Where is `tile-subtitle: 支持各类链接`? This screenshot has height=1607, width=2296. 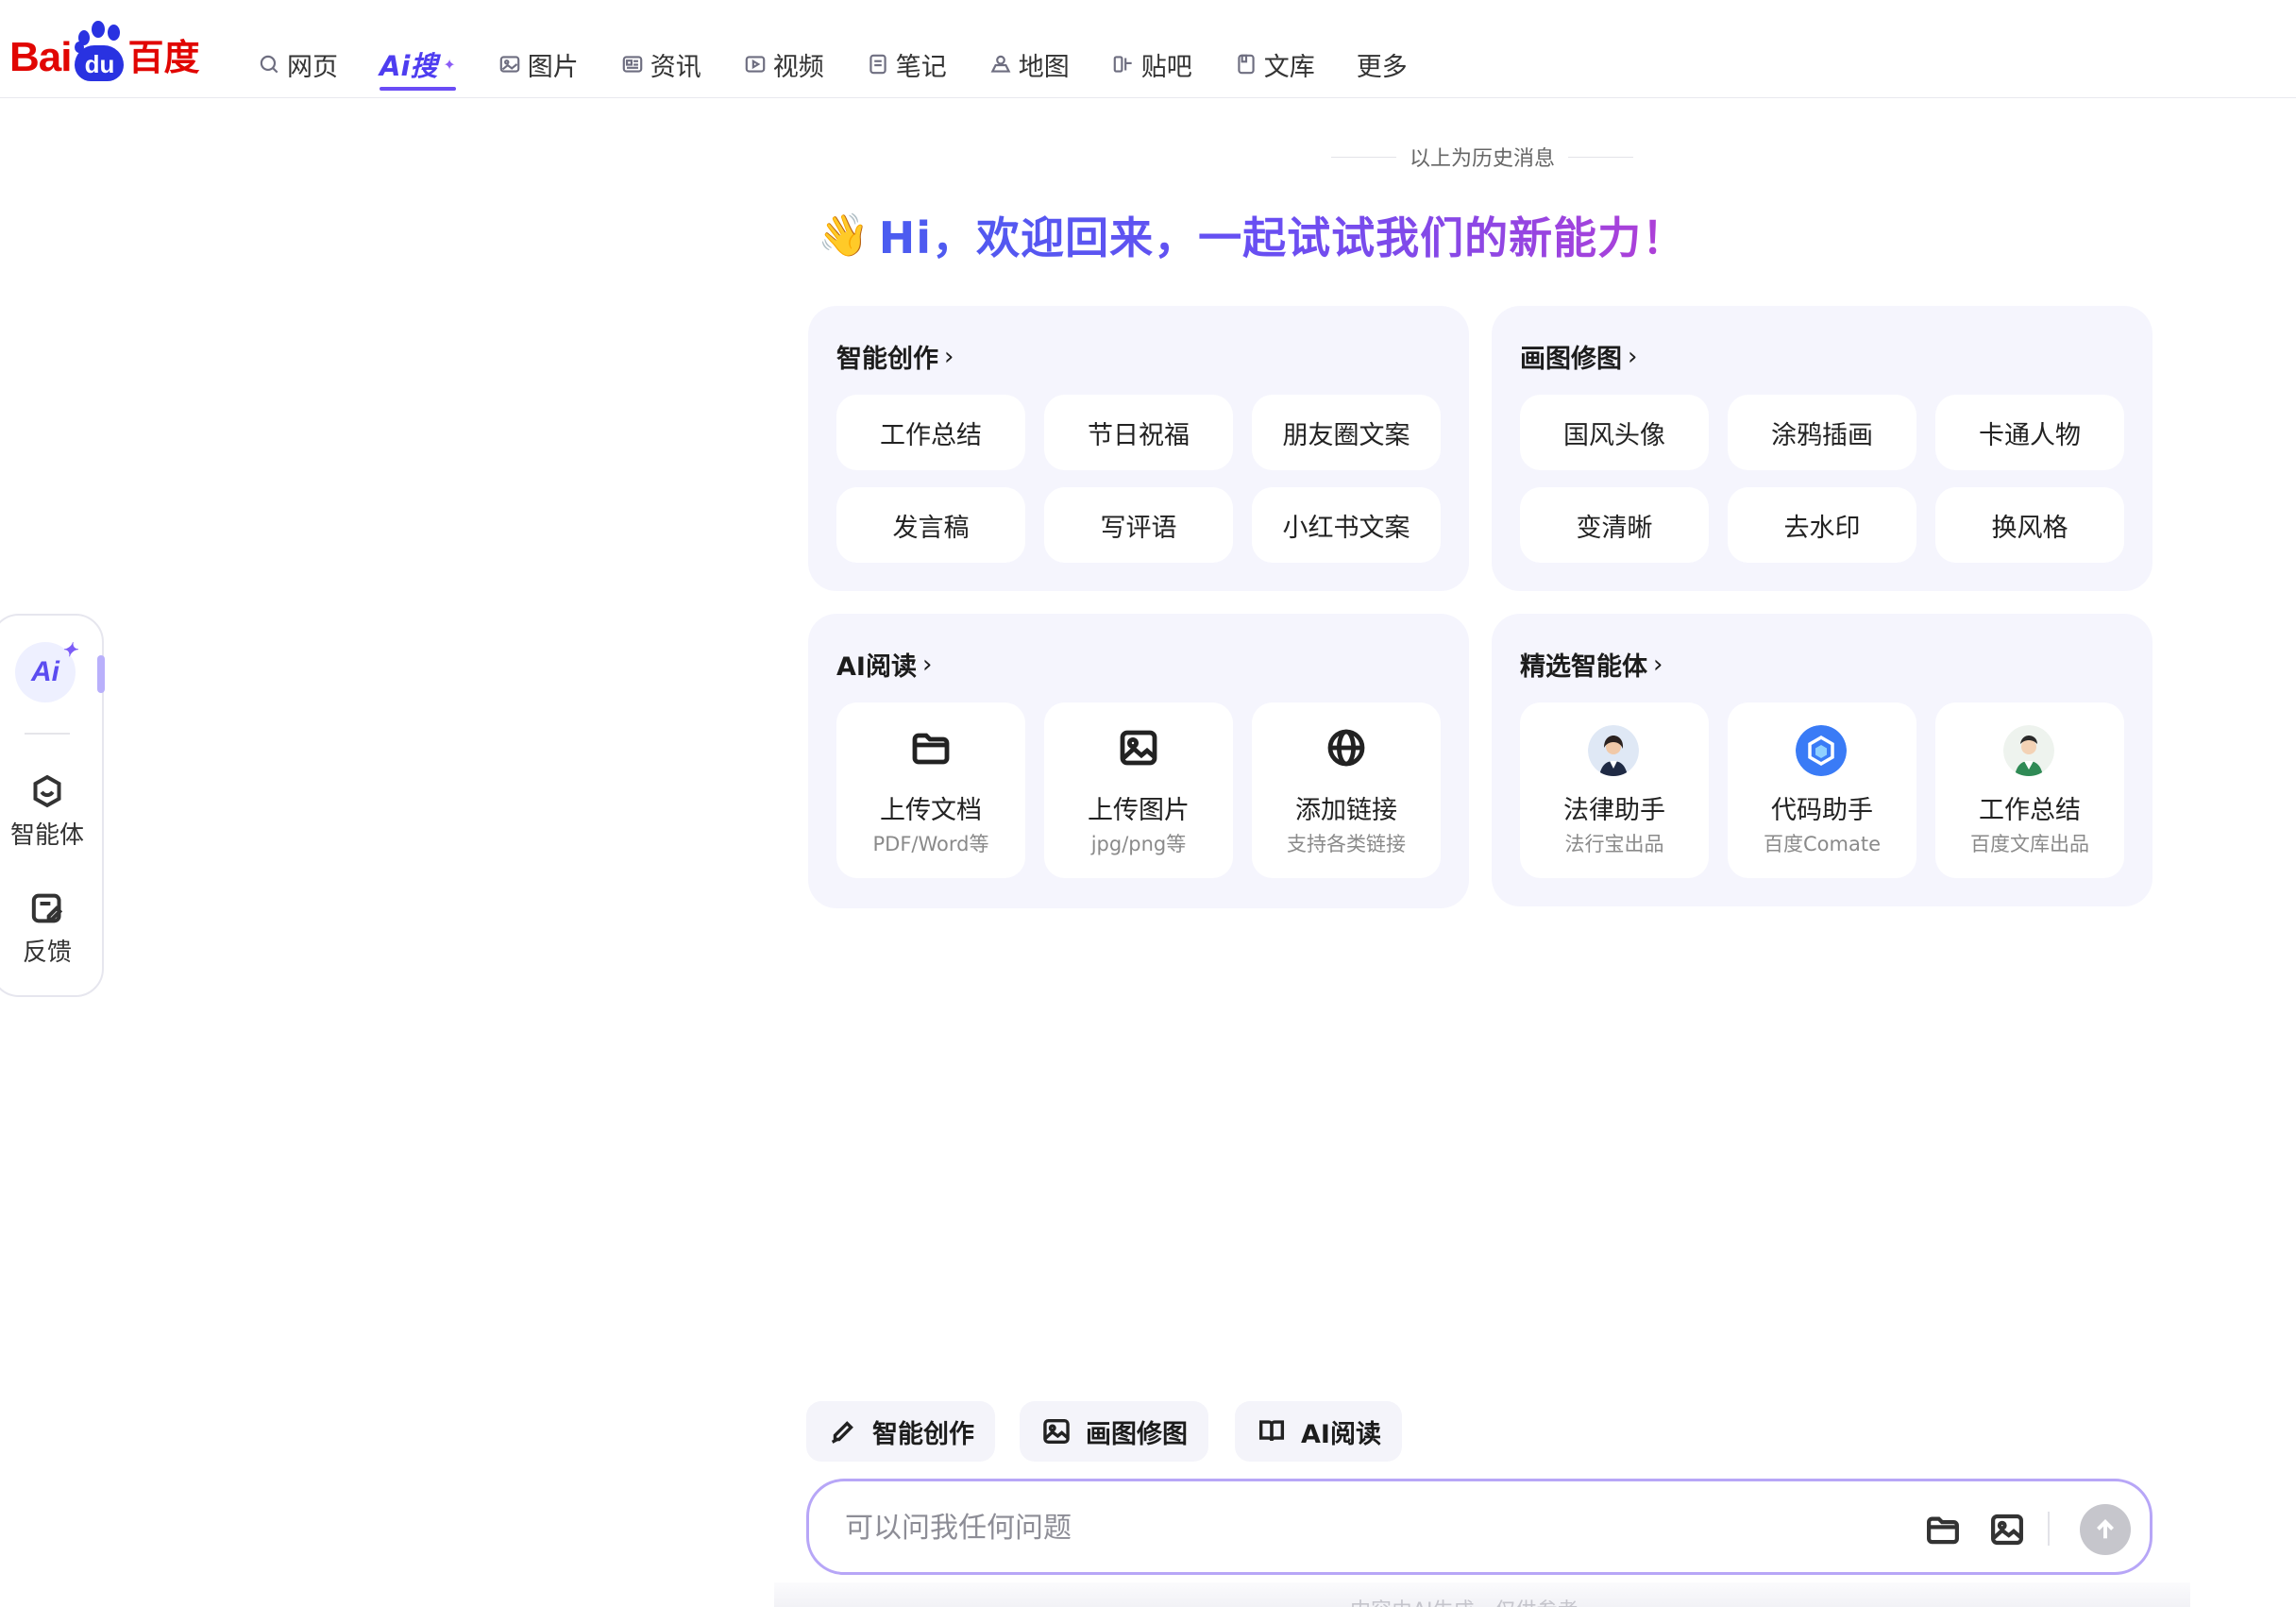
tile-subtitle: 支持各类链接 is located at coordinates (1346, 844).